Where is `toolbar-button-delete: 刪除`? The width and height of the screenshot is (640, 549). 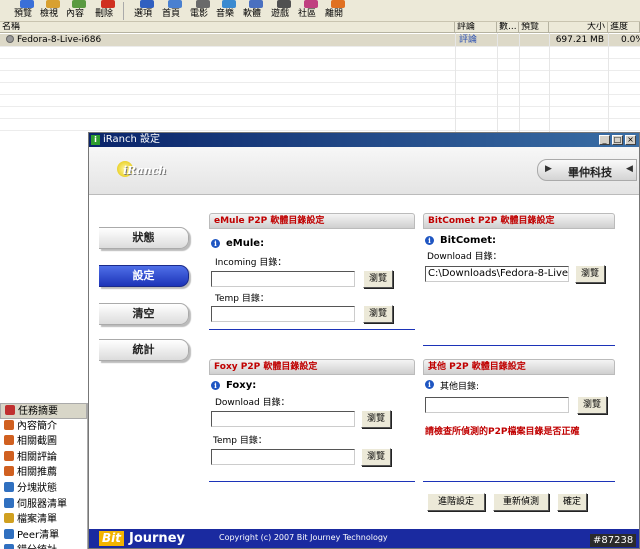 toolbar-button-delete: 刪除 is located at coordinates (108, 11).